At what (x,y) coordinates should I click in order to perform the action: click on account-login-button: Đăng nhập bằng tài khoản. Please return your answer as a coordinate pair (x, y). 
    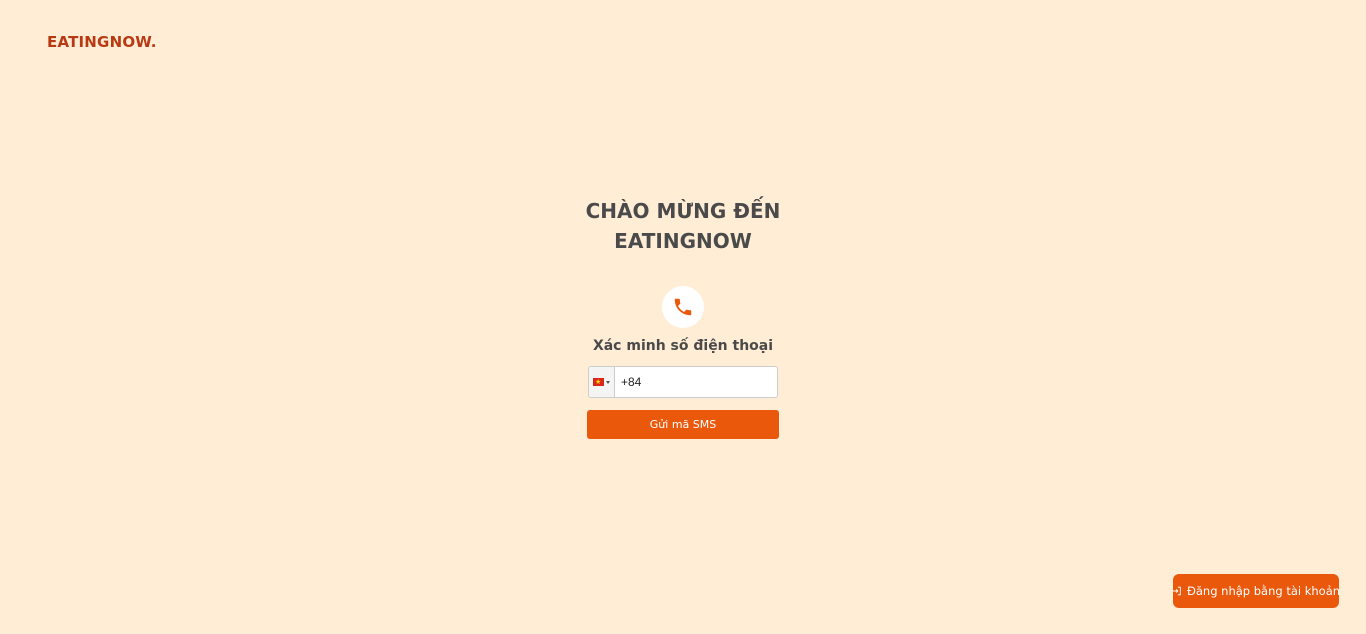
    Looking at the image, I should click on (1256, 591).